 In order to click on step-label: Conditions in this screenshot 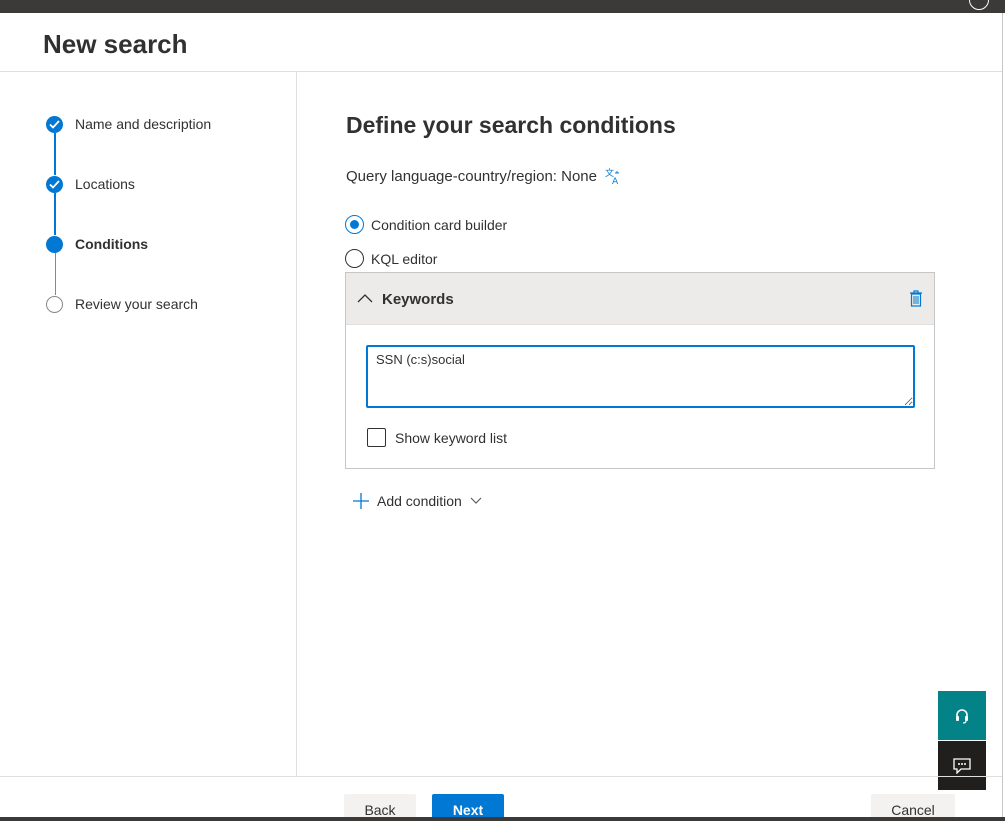, I will do `click(112, 244)`.